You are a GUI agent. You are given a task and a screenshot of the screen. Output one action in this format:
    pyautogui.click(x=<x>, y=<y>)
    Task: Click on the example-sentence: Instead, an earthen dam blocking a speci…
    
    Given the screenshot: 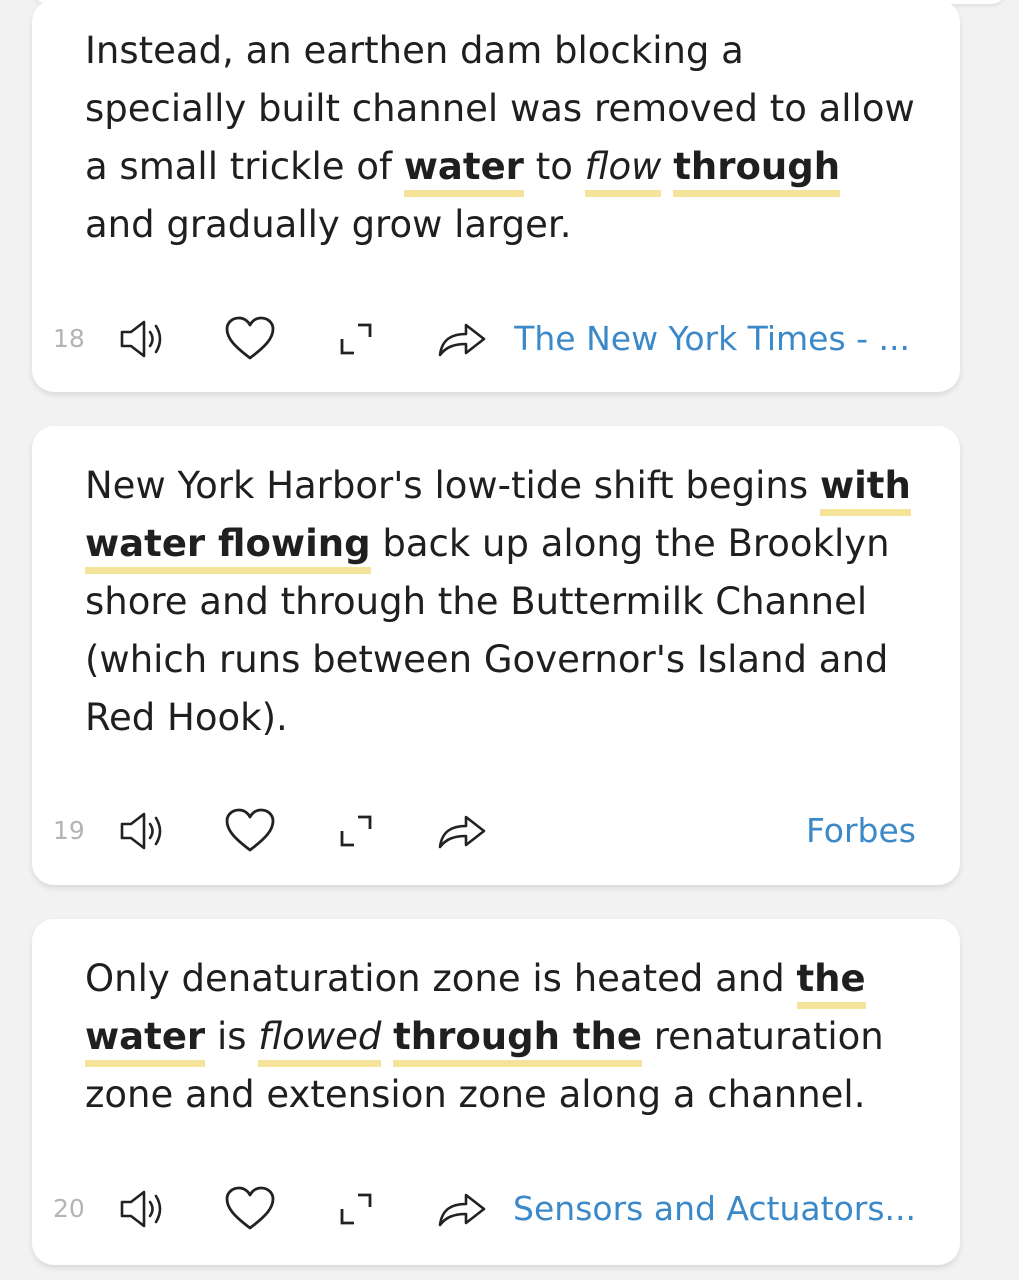 What is the action you would take?
    pyautogui.click(x=500, y=138)
    